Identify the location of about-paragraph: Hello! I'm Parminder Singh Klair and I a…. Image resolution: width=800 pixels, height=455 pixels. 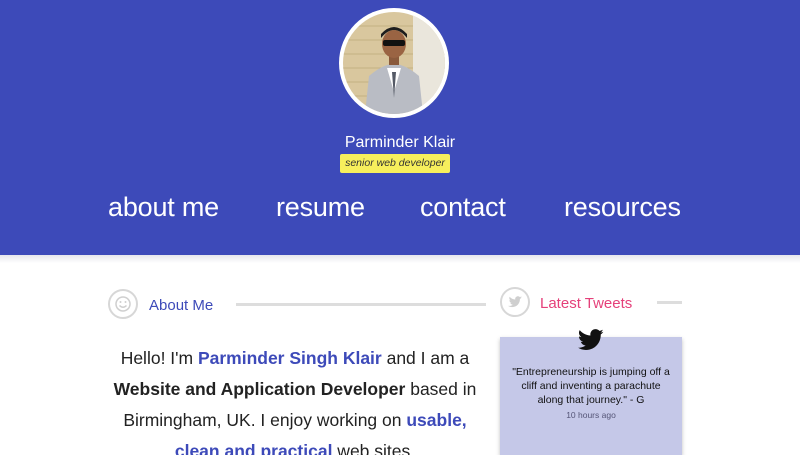
(295, 399).